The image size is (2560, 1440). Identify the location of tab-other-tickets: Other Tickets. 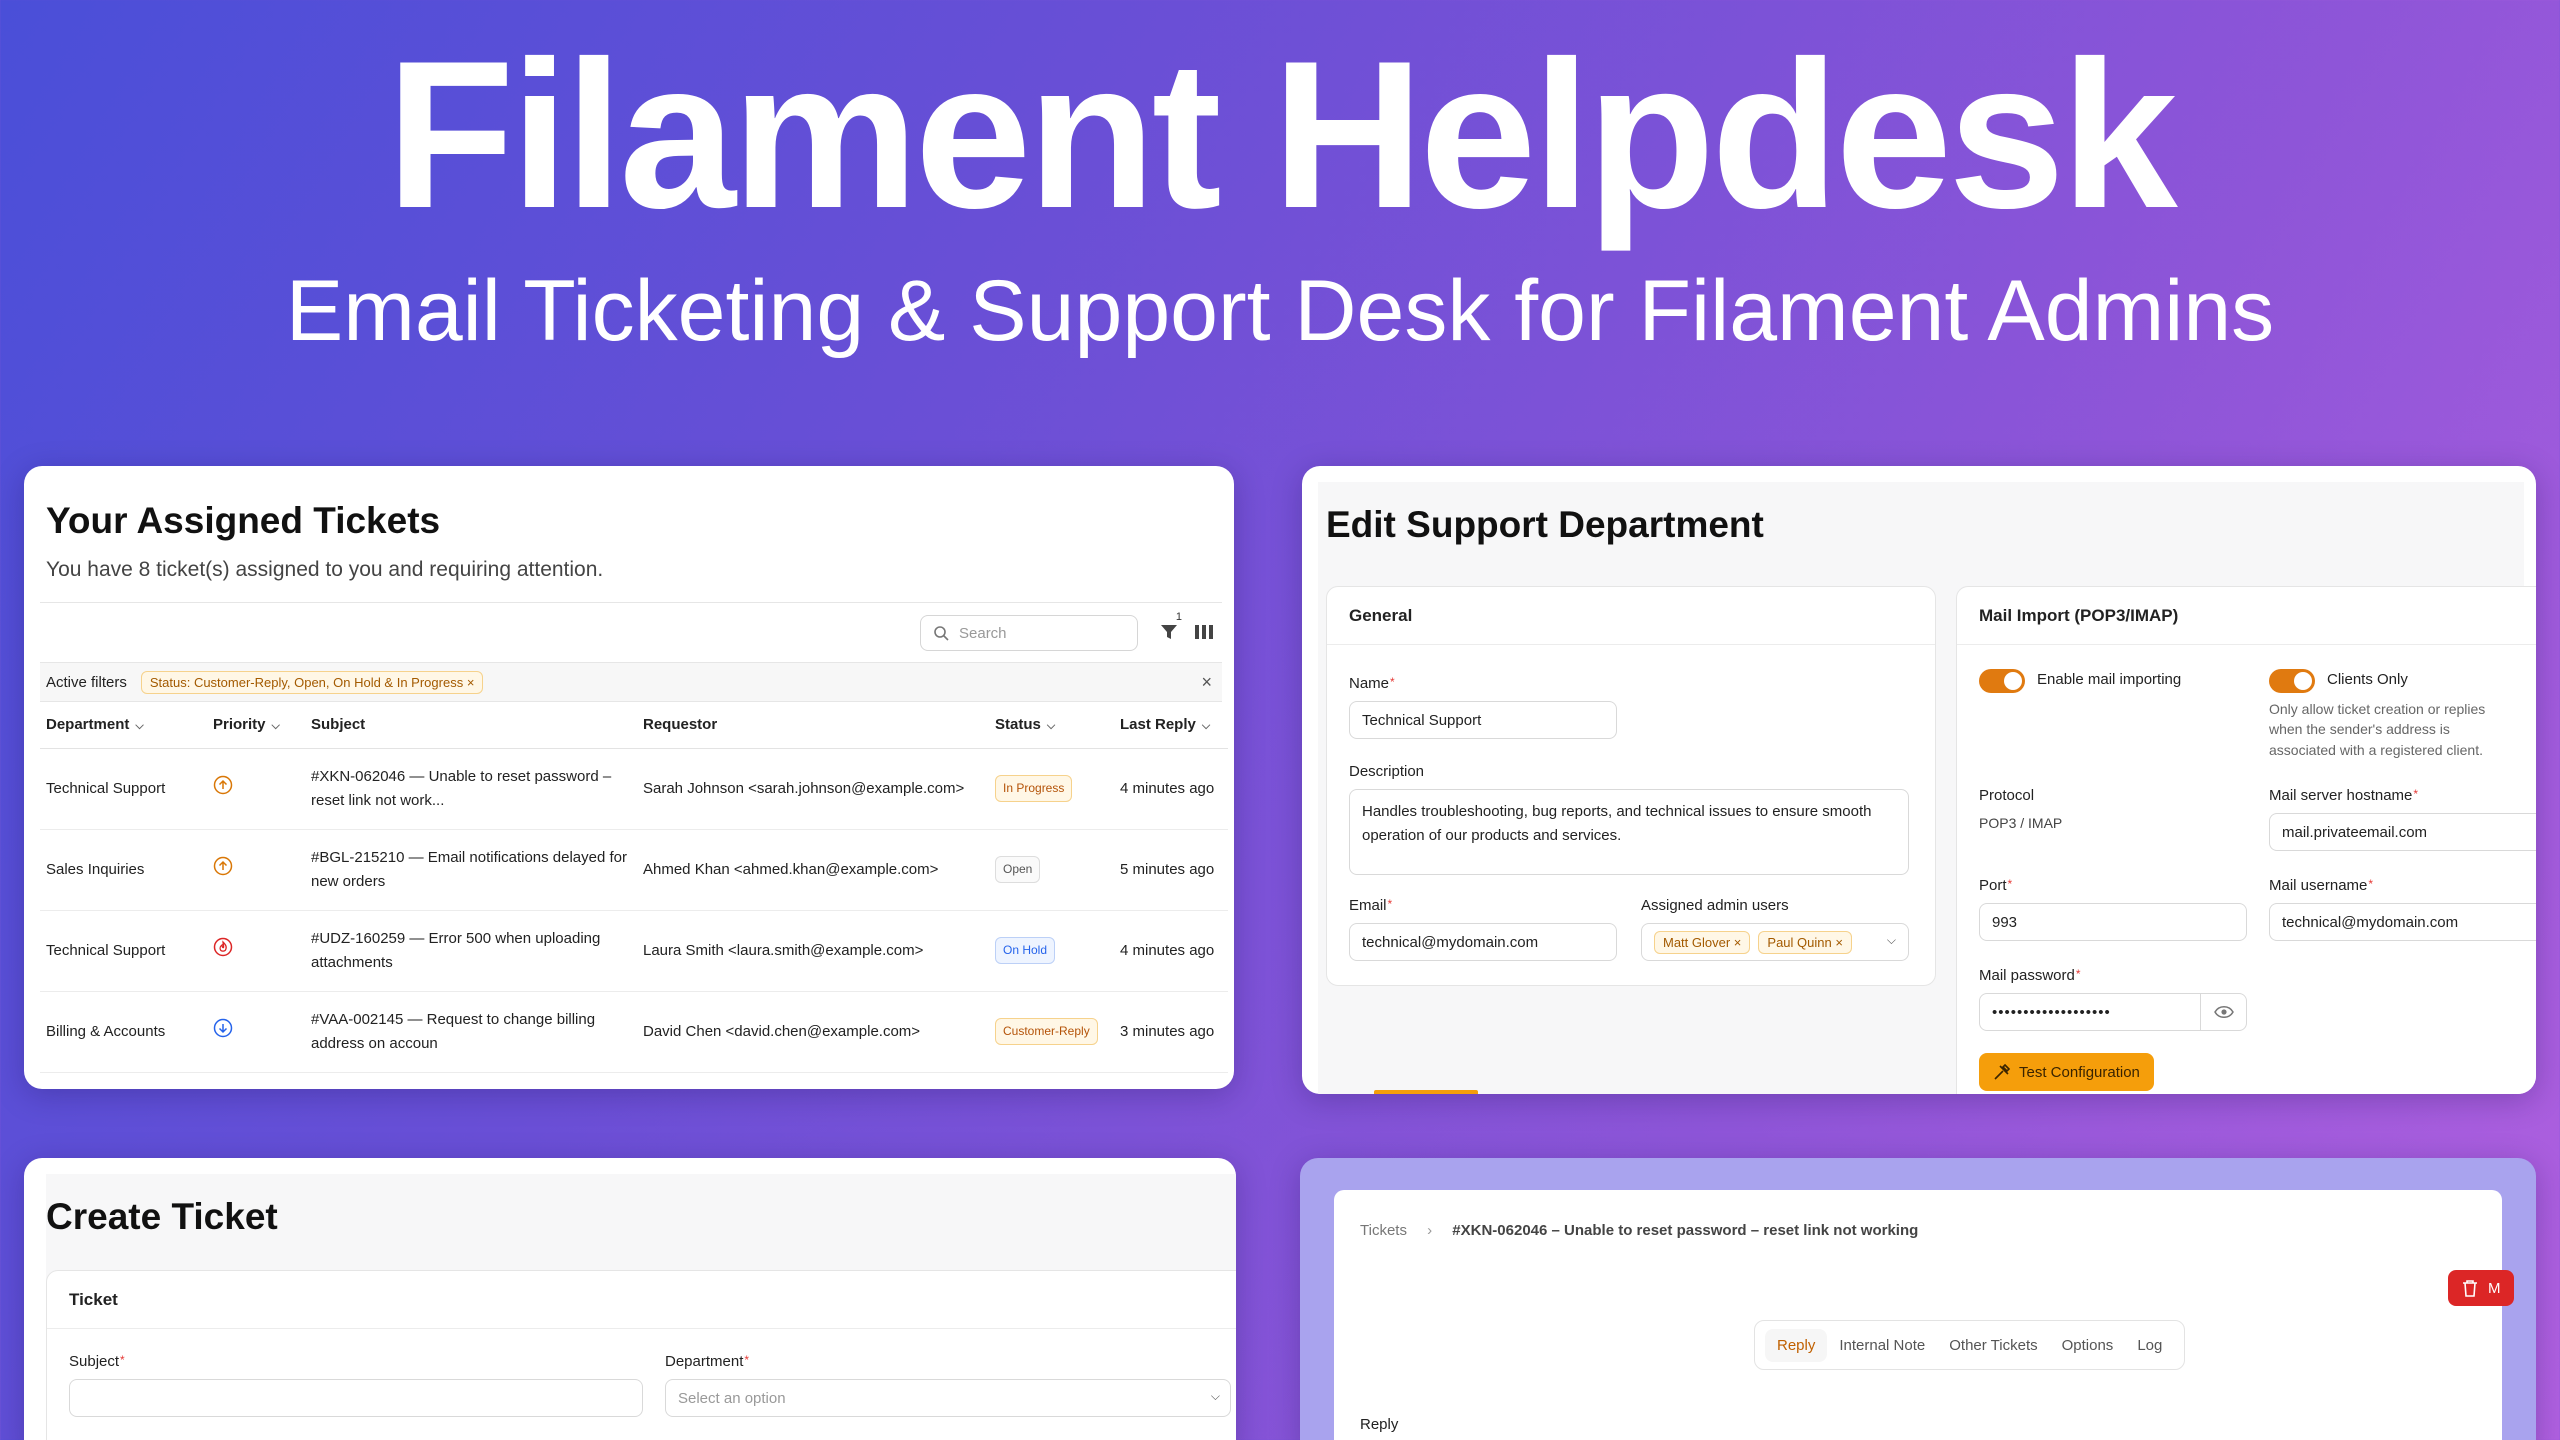
(1993, 1345).